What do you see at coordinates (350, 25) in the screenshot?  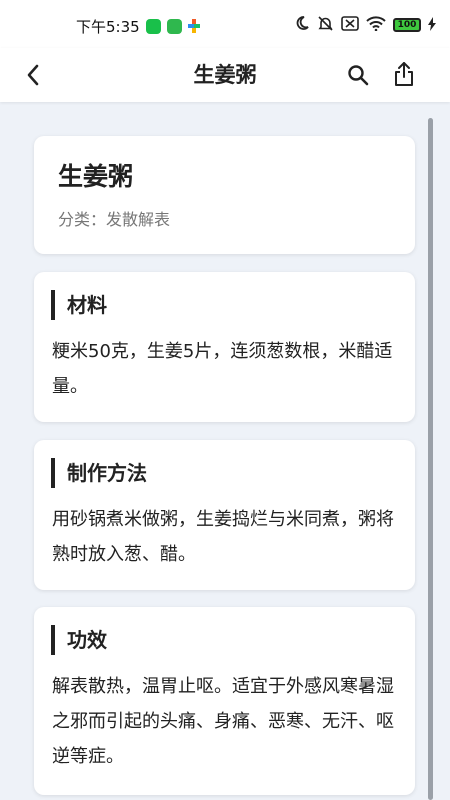 I see `sim-off-icon` at bounding box center [350, 25].